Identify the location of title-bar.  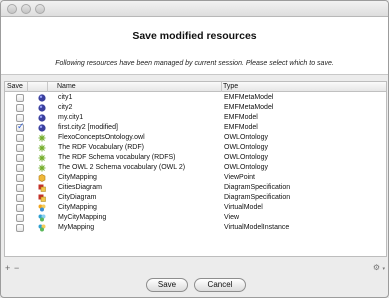
(194, 9).